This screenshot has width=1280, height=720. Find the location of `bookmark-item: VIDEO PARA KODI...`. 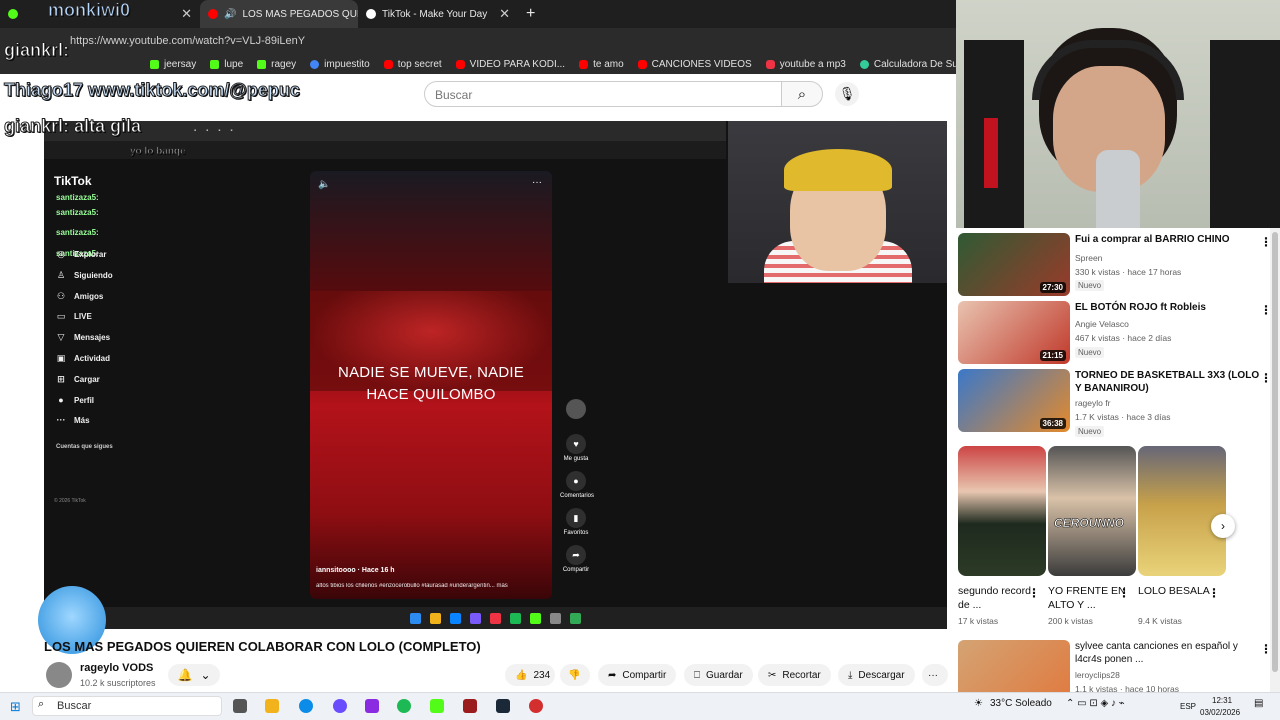

bookmark-item: VIDEO PARA KODI... is located at coordinates (510, 64).